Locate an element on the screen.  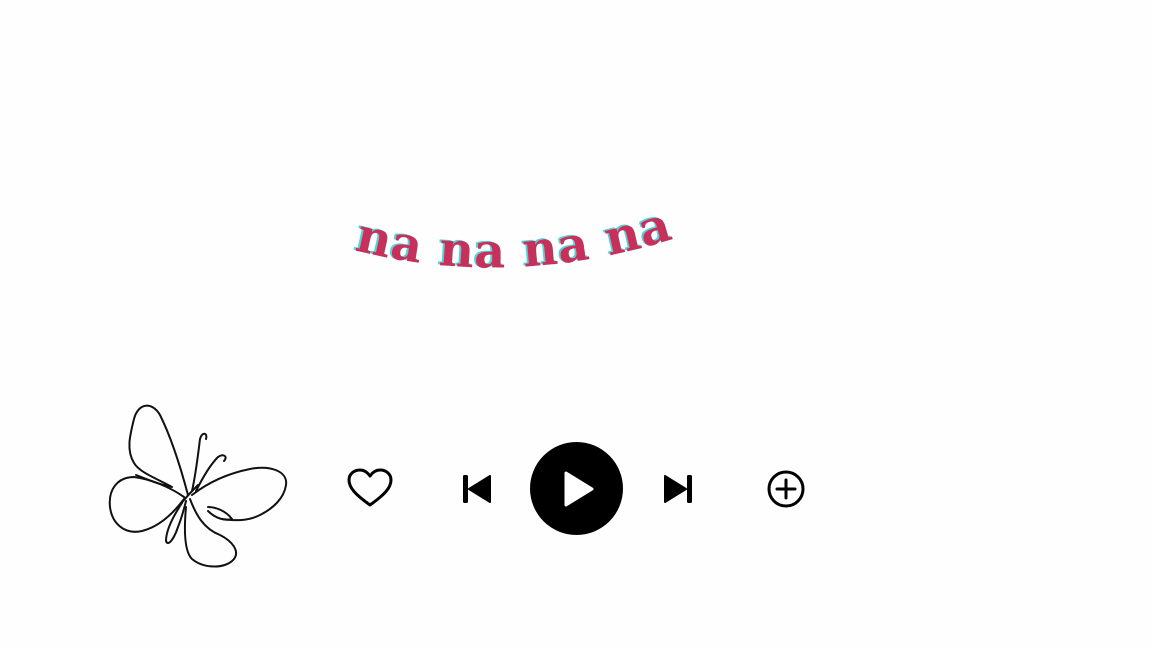
circle-plus-icon is located at coordinates (786, 489).